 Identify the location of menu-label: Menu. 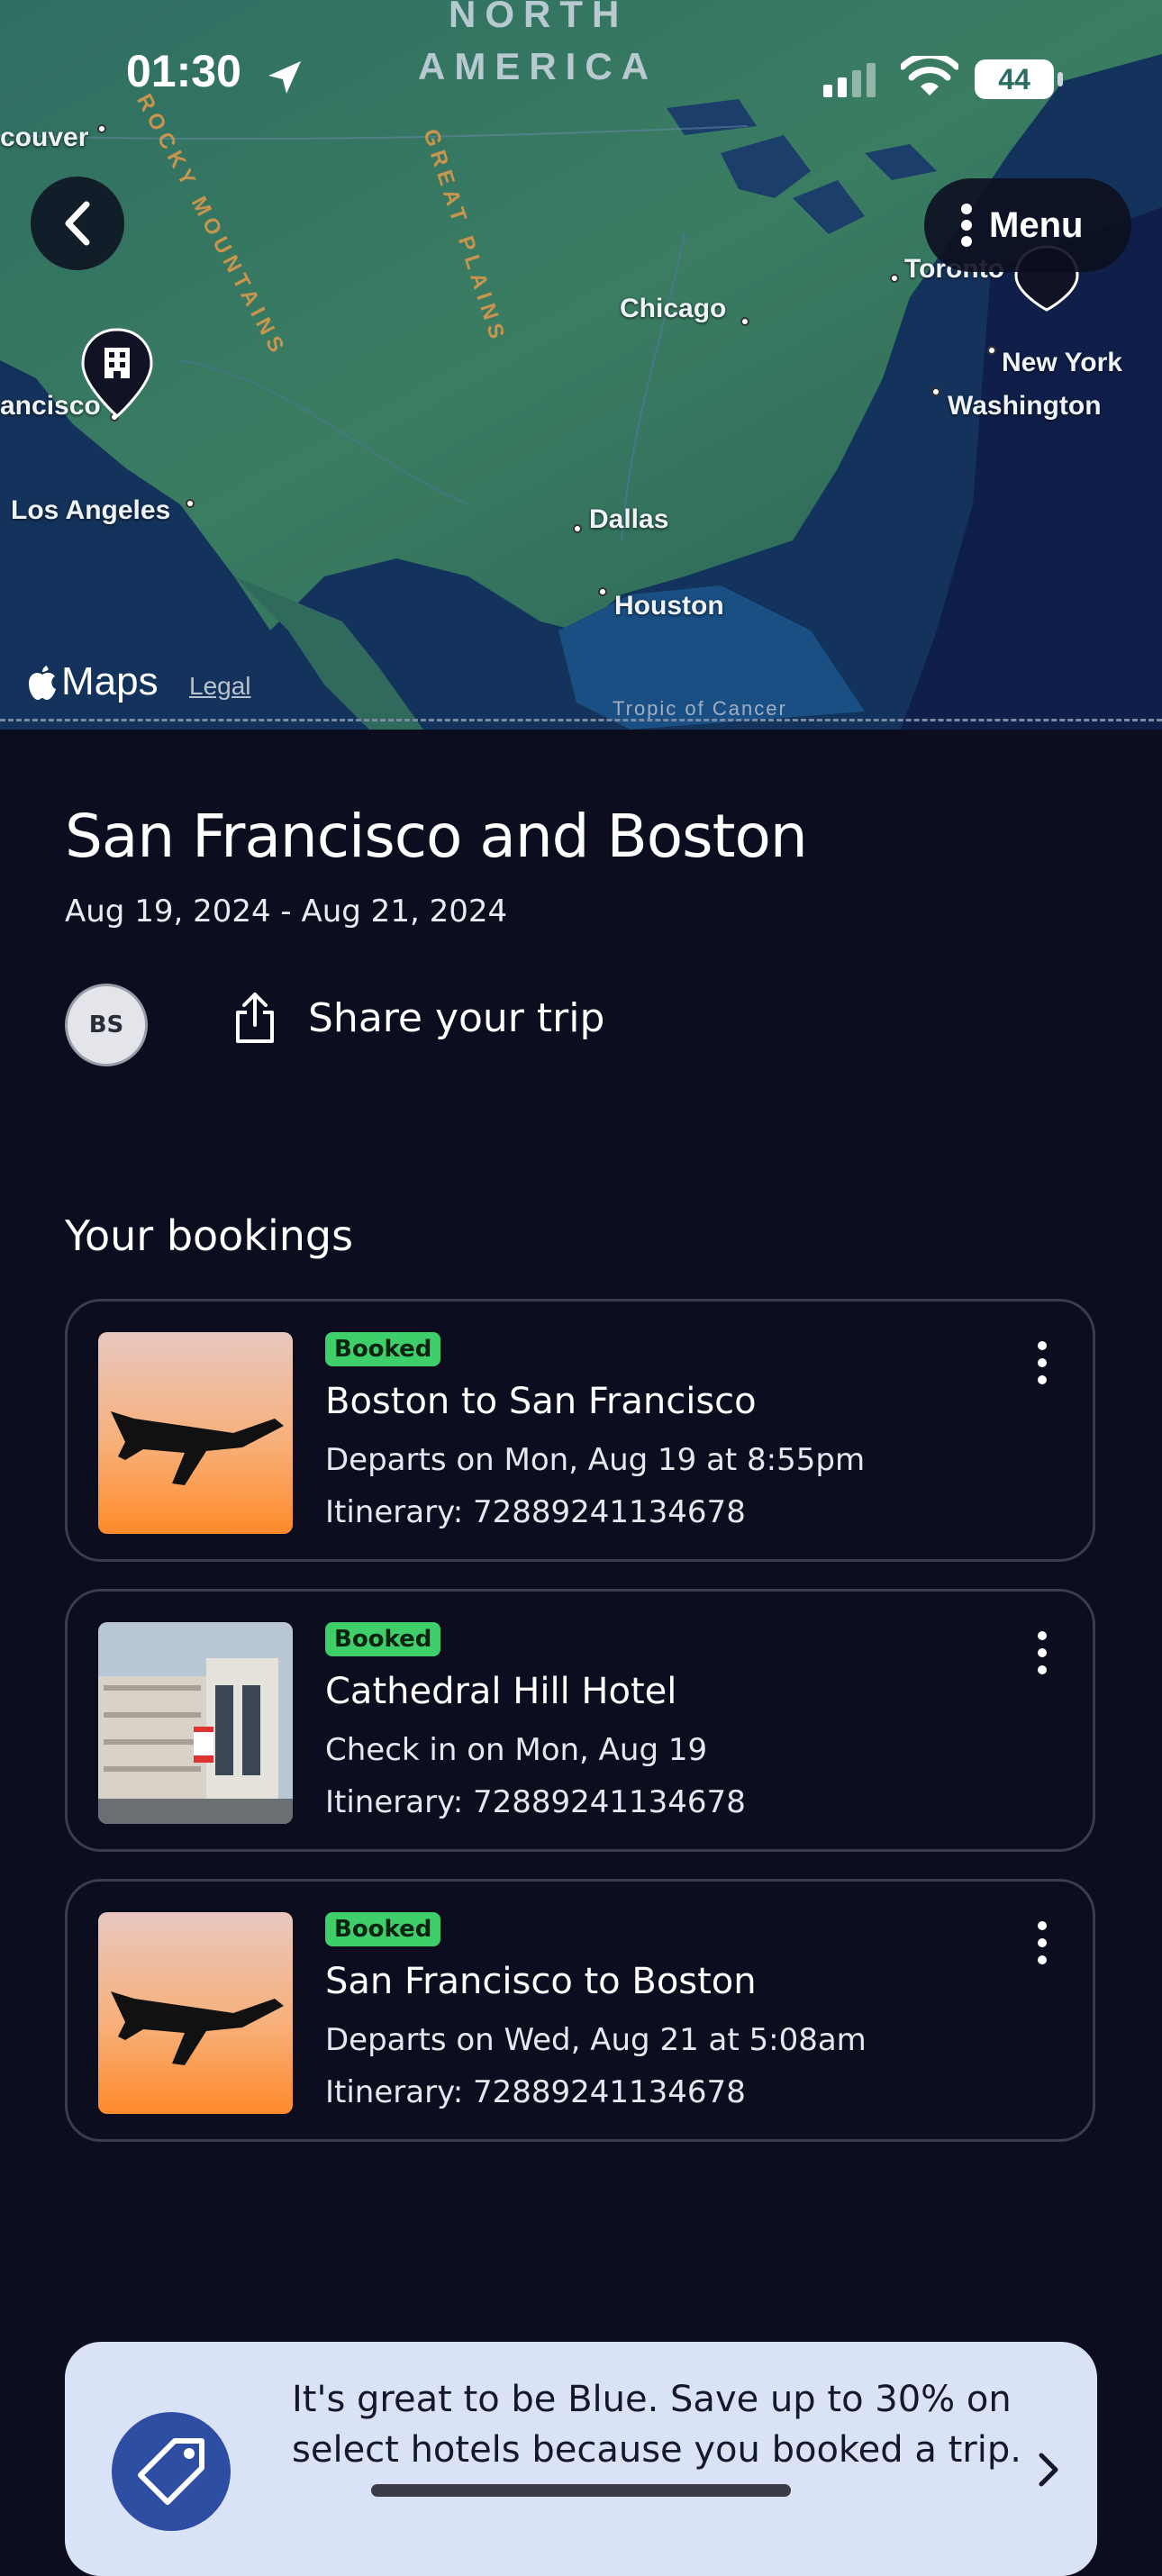
(1036, 224).